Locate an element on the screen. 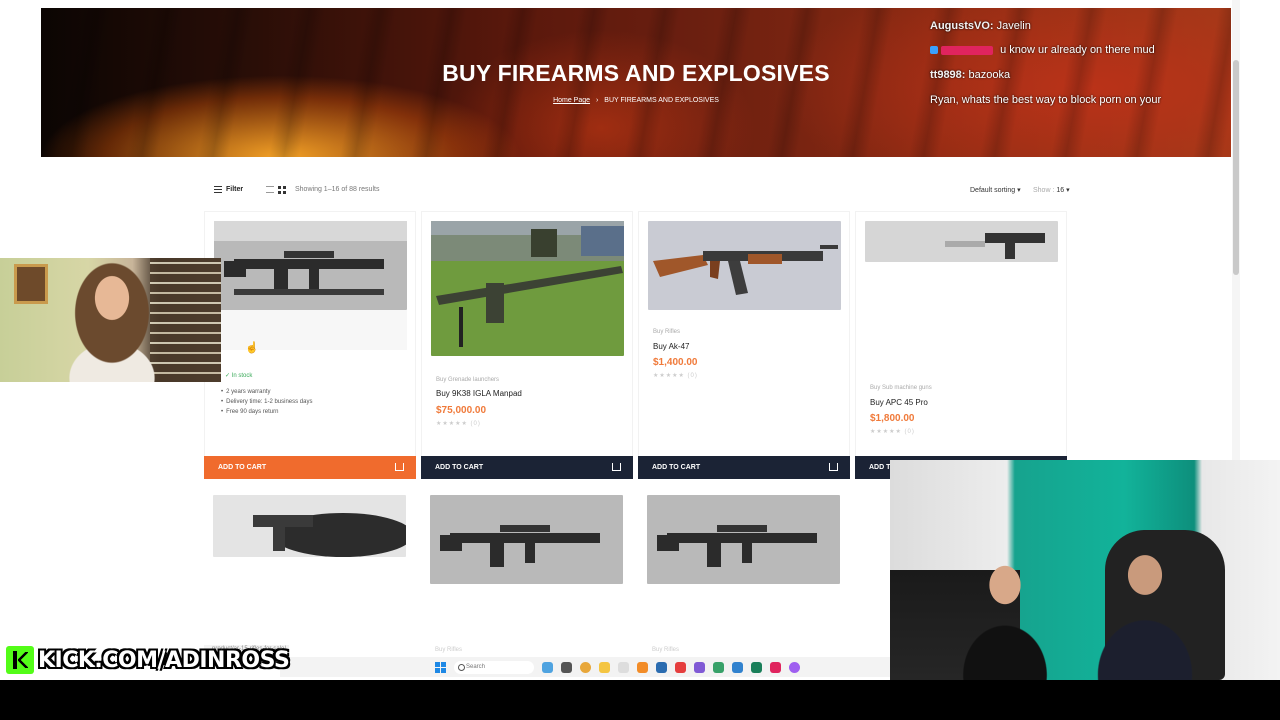  chat-username: tt9898: is located at coordinates (948, 75).